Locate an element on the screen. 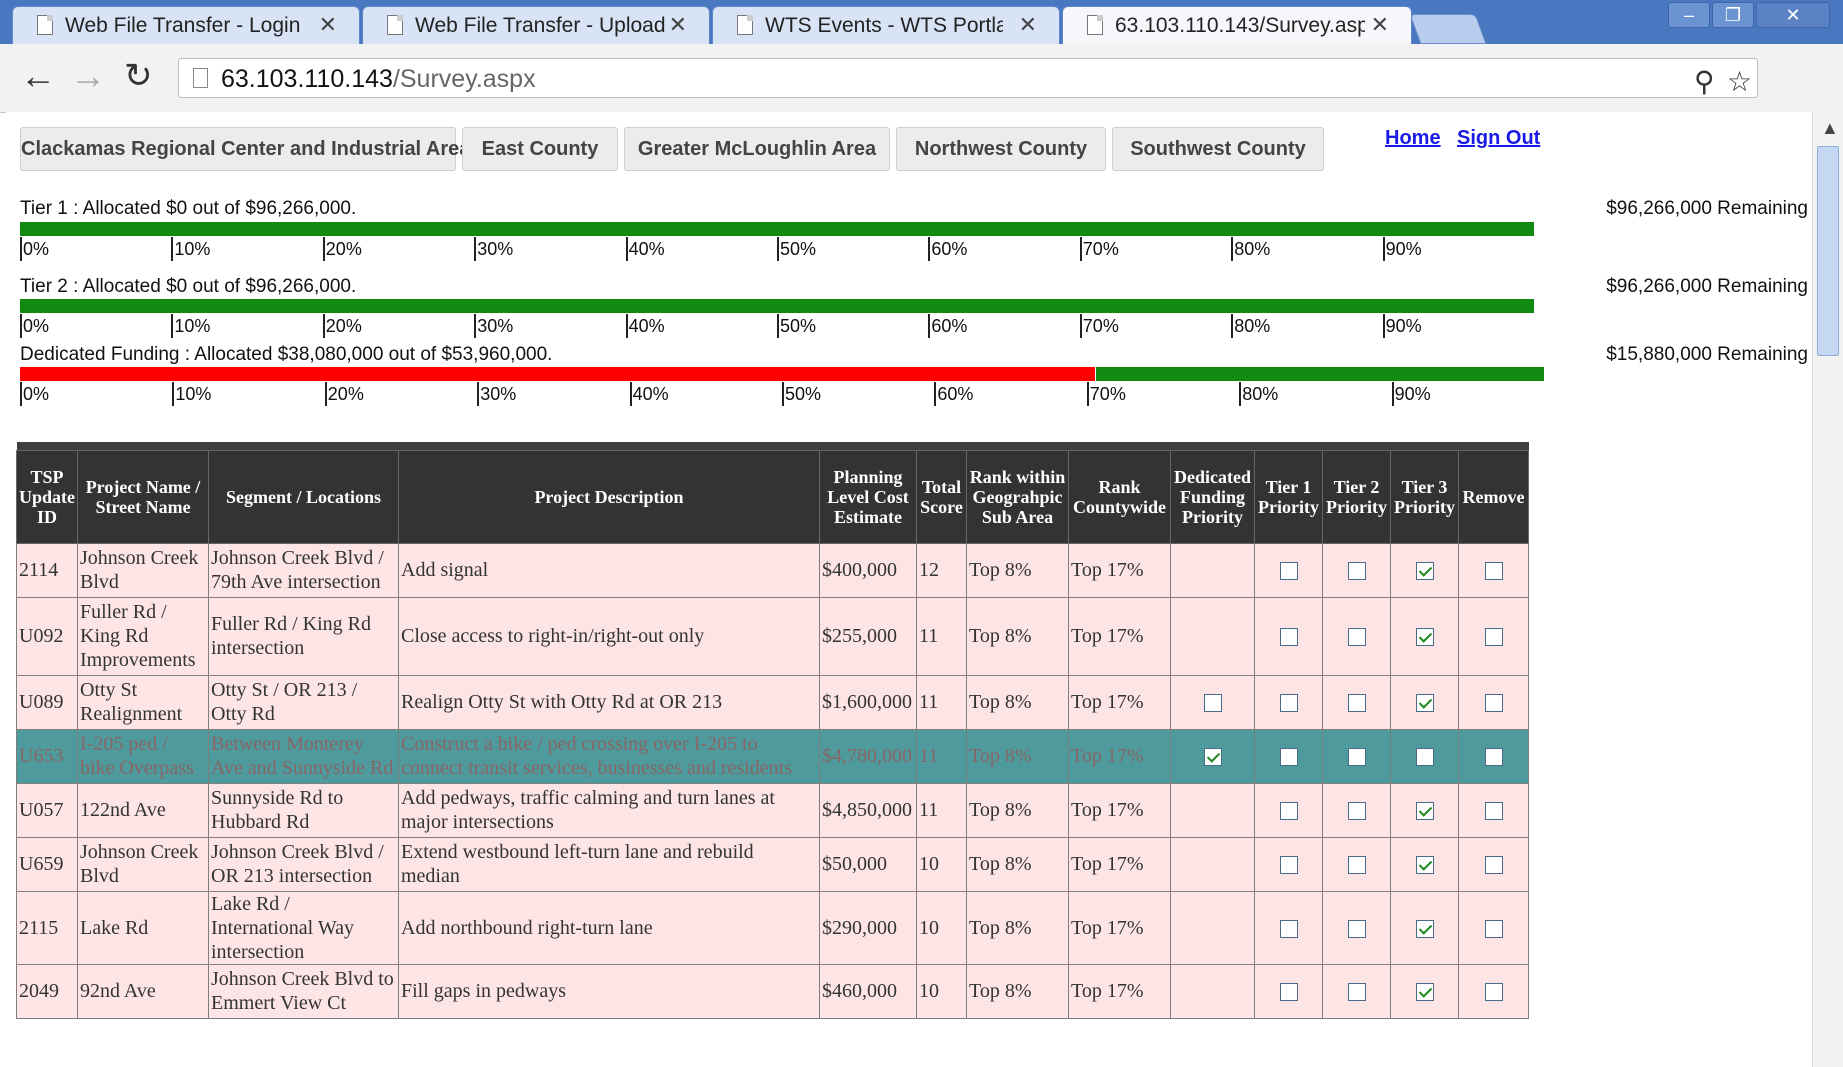  scale-tick: 0% is located at coordinates (34, 326).